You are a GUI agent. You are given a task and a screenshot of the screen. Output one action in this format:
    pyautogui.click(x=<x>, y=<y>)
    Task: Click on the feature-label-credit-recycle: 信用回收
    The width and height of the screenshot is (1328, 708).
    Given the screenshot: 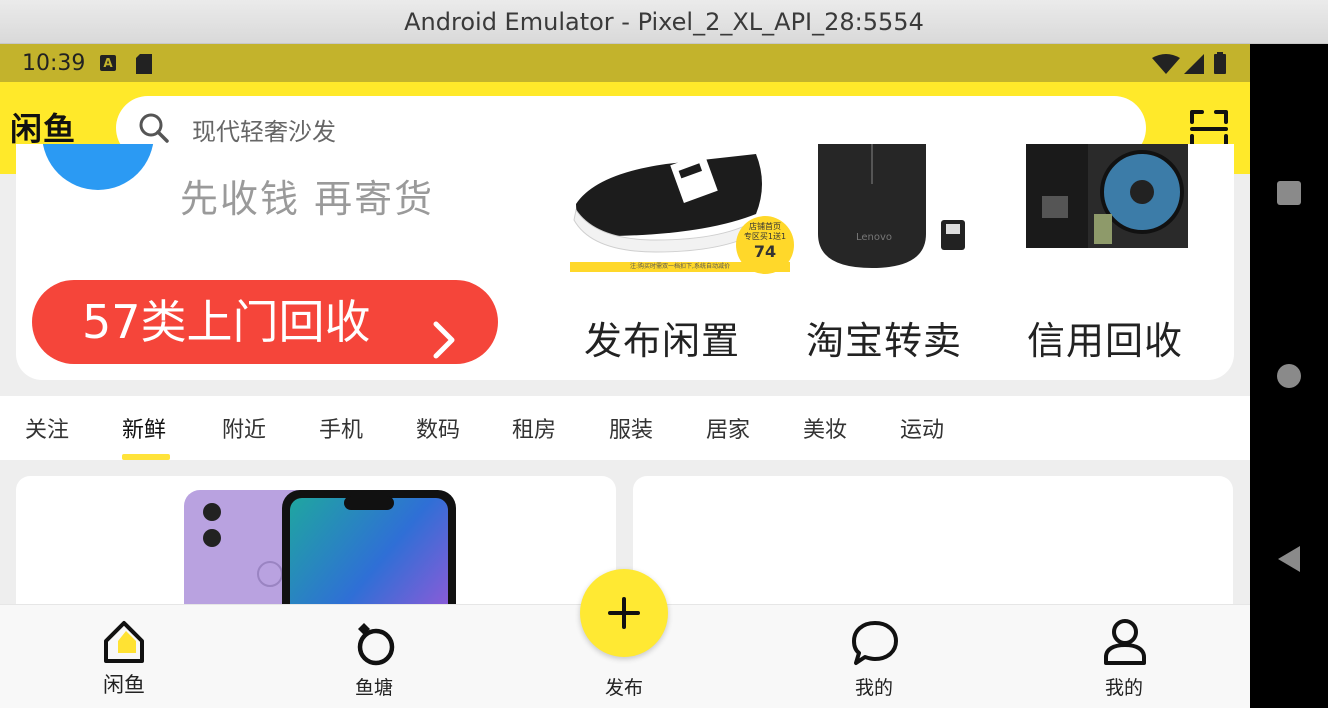 What is the action you would take?
    pyautogui.click(x=1105, y=337)
    